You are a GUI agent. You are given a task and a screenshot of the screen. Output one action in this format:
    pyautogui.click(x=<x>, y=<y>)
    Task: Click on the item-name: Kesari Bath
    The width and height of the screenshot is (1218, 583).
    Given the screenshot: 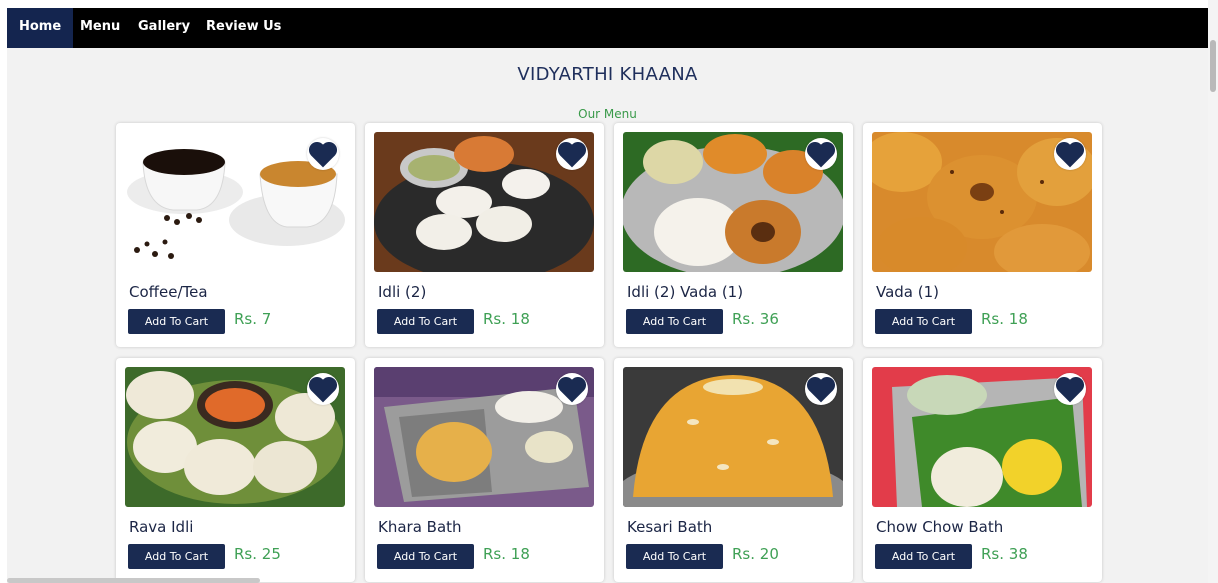 What is the action you would take?
    pyautogui.click(x=670, y=527)
    